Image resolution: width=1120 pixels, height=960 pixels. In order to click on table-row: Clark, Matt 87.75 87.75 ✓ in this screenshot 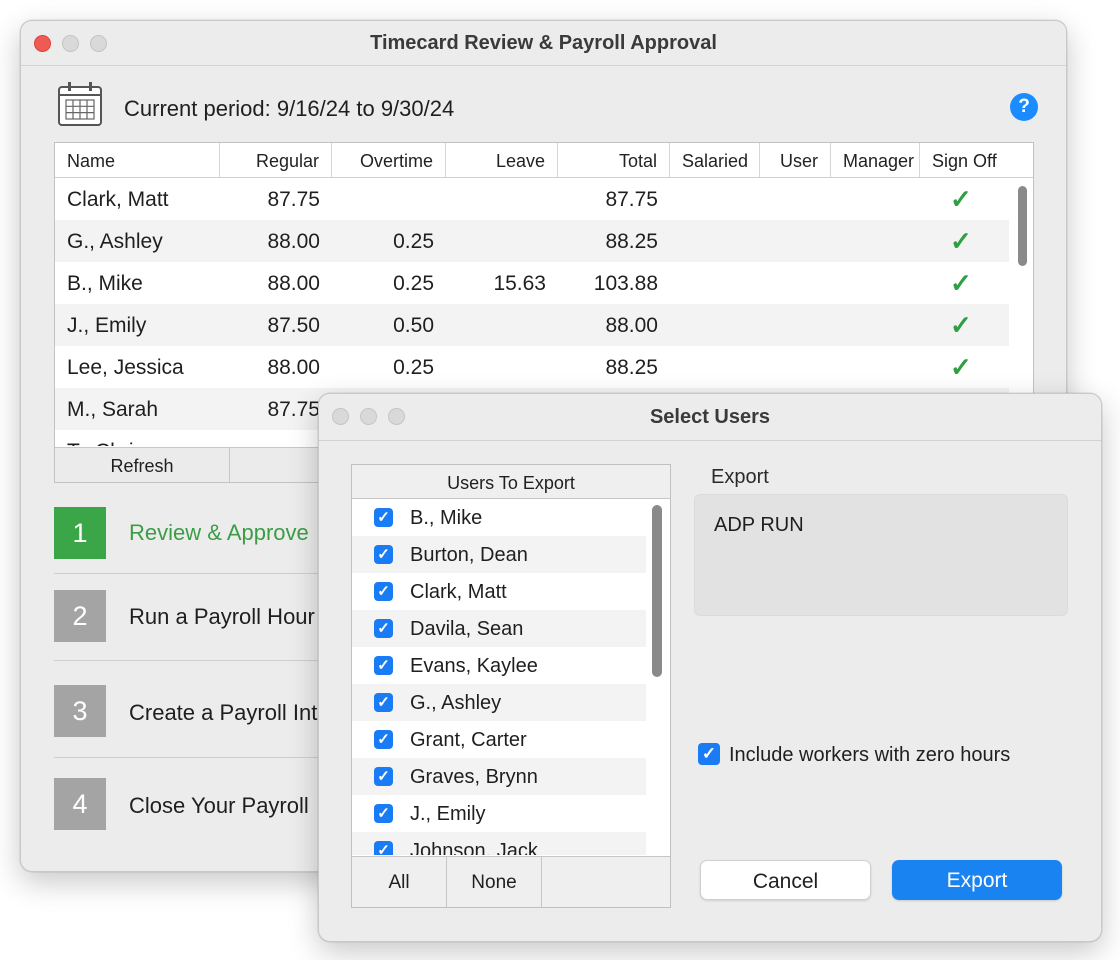, I will do `click(532, 199)`.